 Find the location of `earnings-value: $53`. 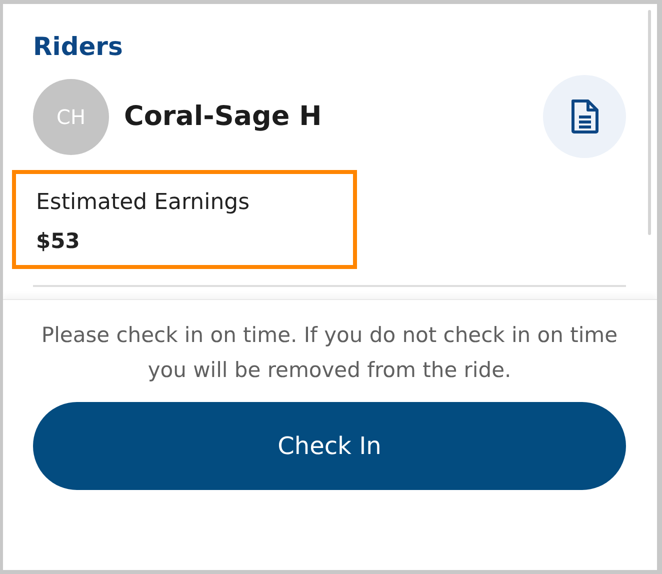

earnings-value: $53 is located at coordinates (58, 241).